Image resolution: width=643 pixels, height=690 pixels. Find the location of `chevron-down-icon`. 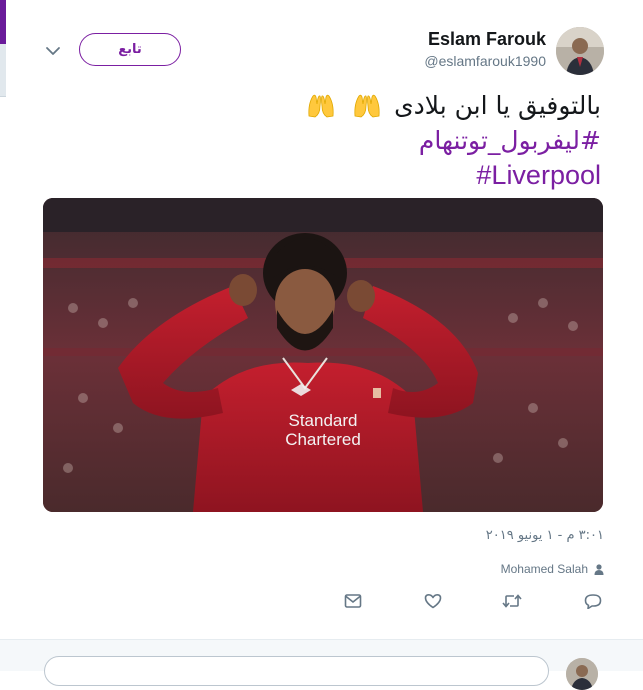

chevron-down-icon is located at coordinates (53, 51).